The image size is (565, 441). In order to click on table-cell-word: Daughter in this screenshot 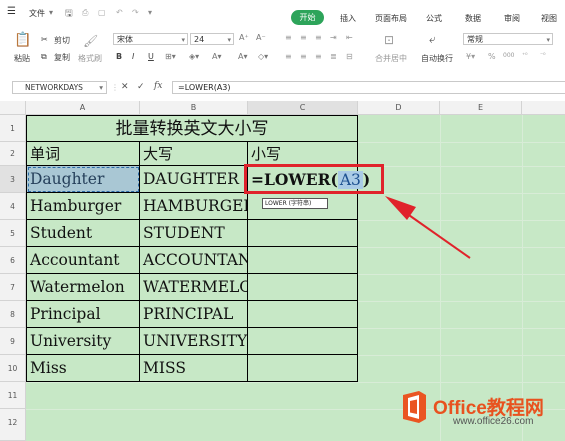, I will do `click(83, 179)`.